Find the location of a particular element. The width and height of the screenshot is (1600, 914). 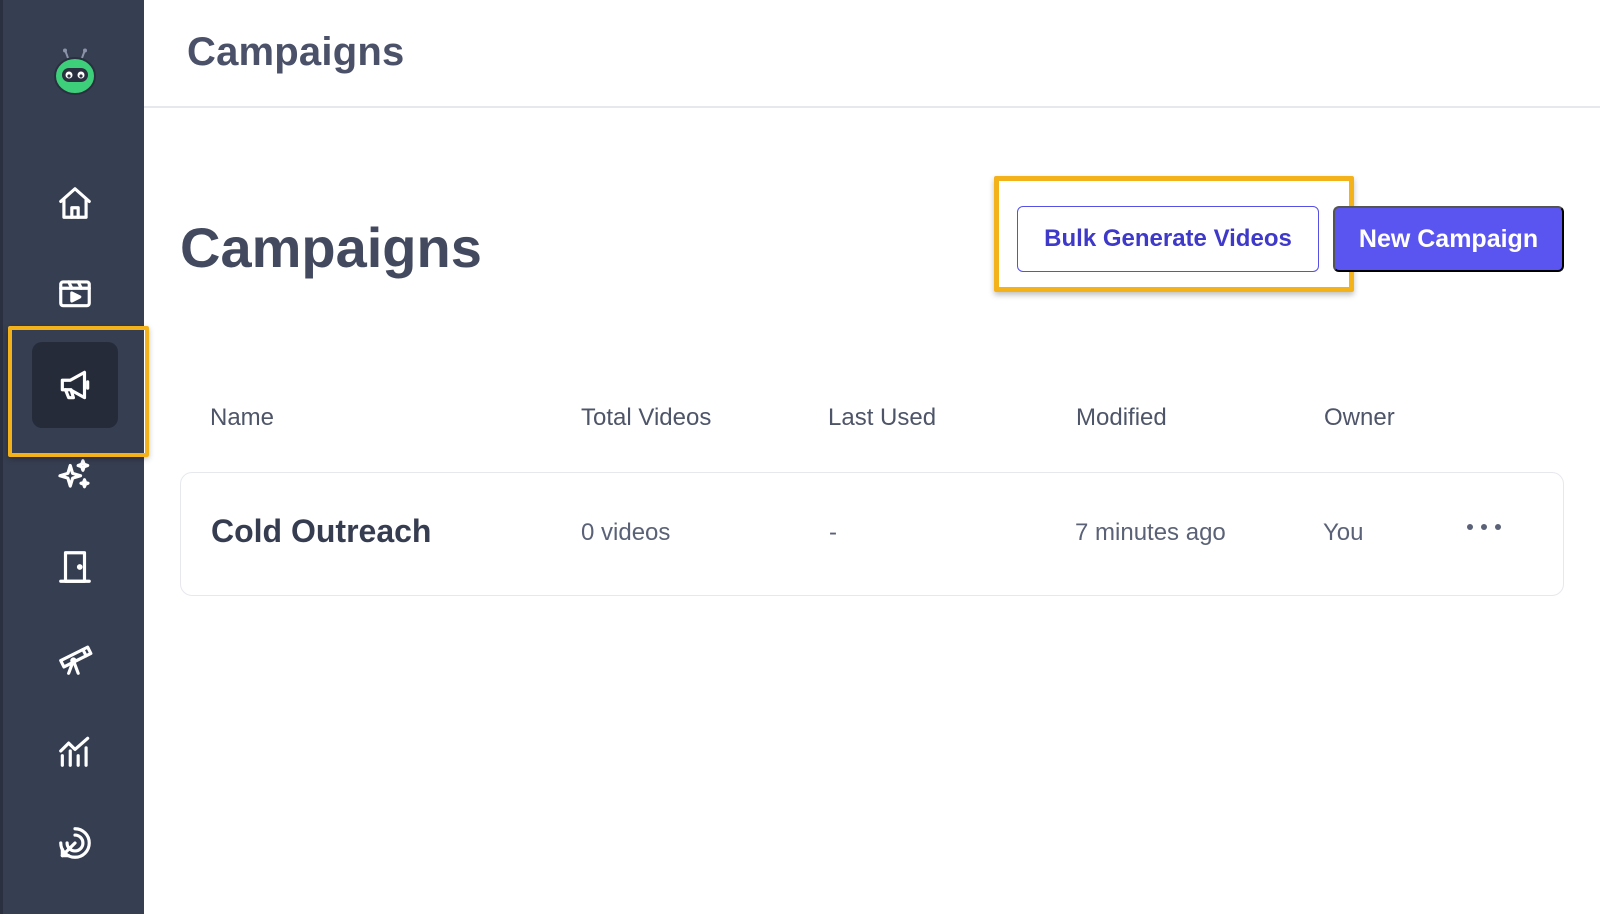

topbar: Campaigns is located at coordinates (872, 54).